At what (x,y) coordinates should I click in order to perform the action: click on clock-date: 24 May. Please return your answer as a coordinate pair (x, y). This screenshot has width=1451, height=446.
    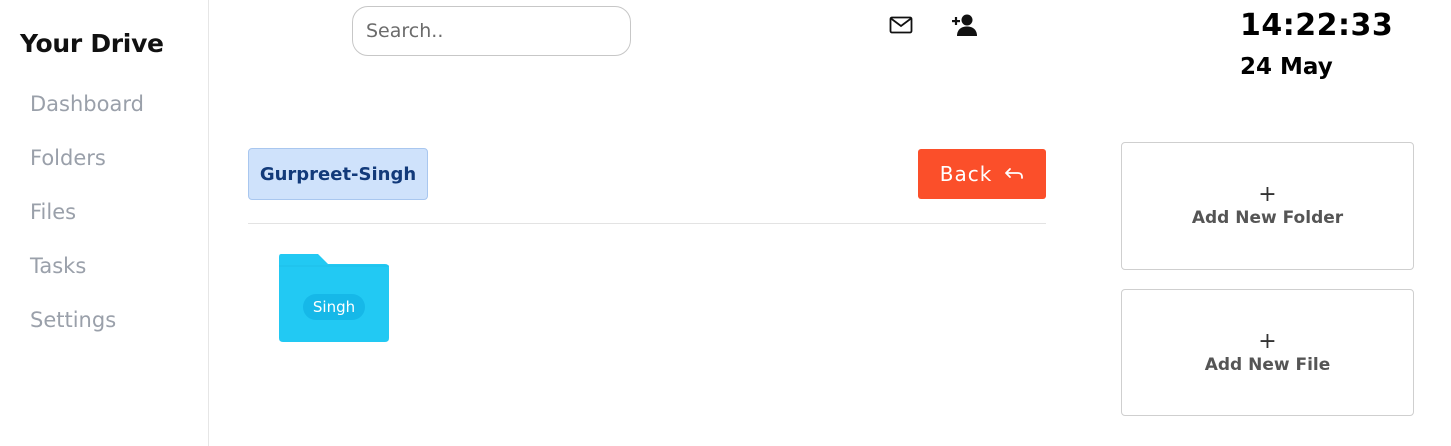
    Looking at the image, I should click on (1286, 67).